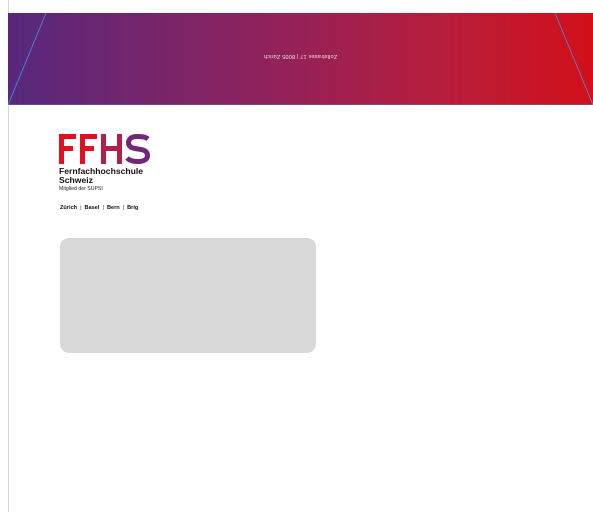  What do you see at coordinates (113, 208) in the screenshot?
I see `location-bern: Bern` at bounding box center [113, 208].